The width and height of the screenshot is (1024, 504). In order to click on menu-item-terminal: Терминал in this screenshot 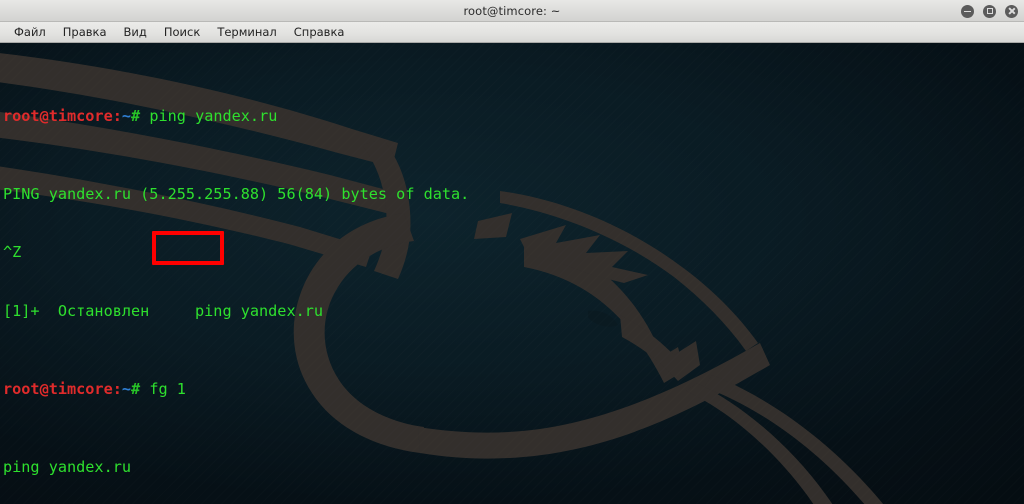, I will do `click(247, 32)`.